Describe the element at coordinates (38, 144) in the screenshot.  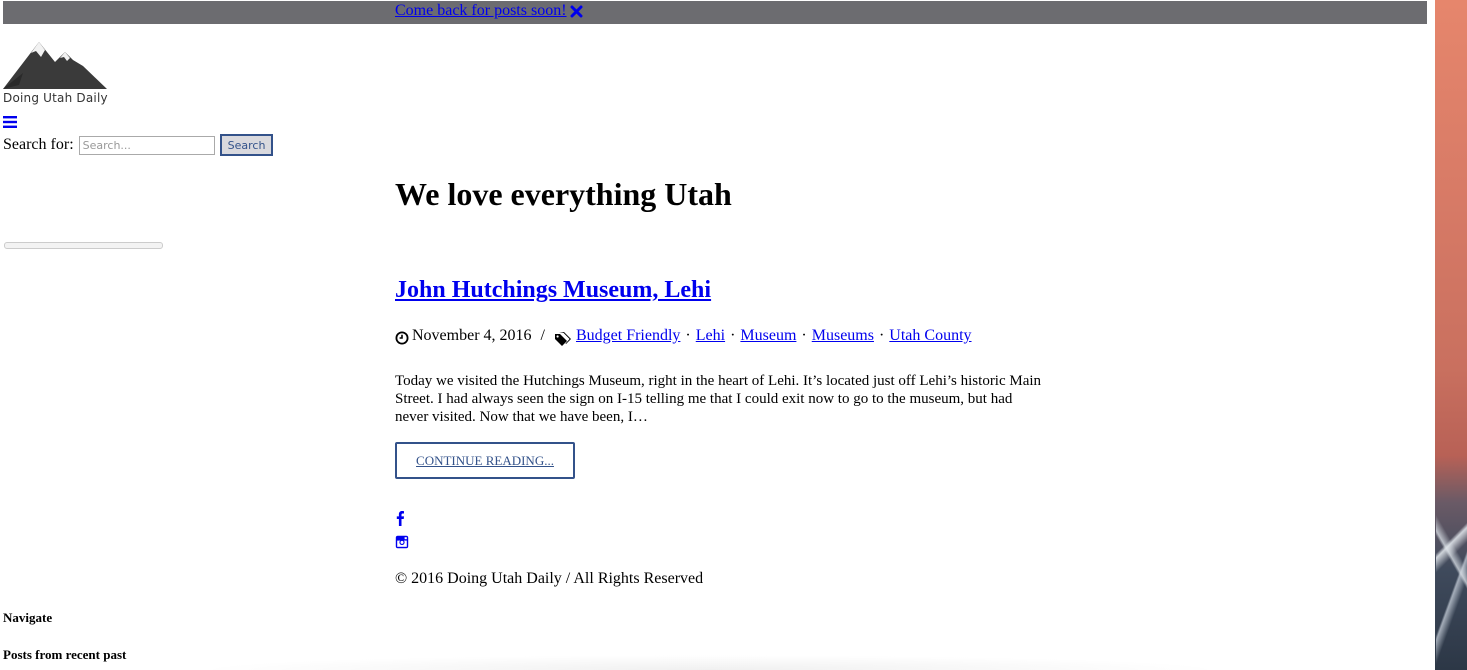
I see `search-label: Search for:` at that location.